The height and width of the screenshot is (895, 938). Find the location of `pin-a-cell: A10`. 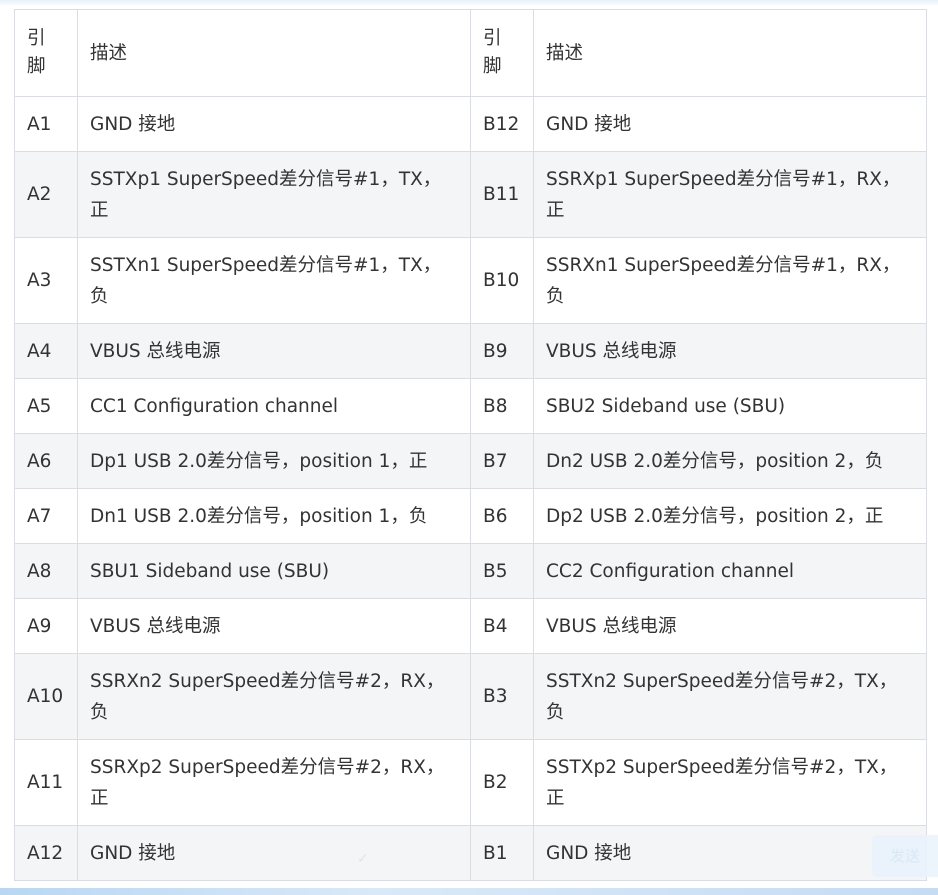

pin-a-cell: A10 is located at coordinates (46, 696).